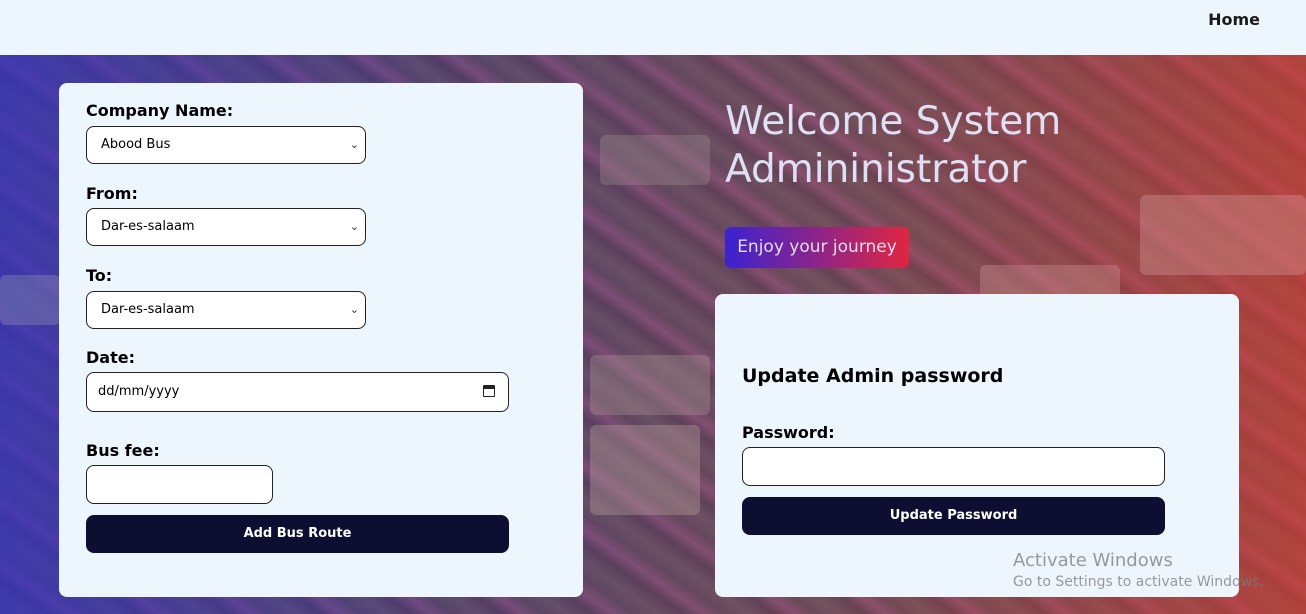  I want to click on home-link: Home, so click(1234, 19).